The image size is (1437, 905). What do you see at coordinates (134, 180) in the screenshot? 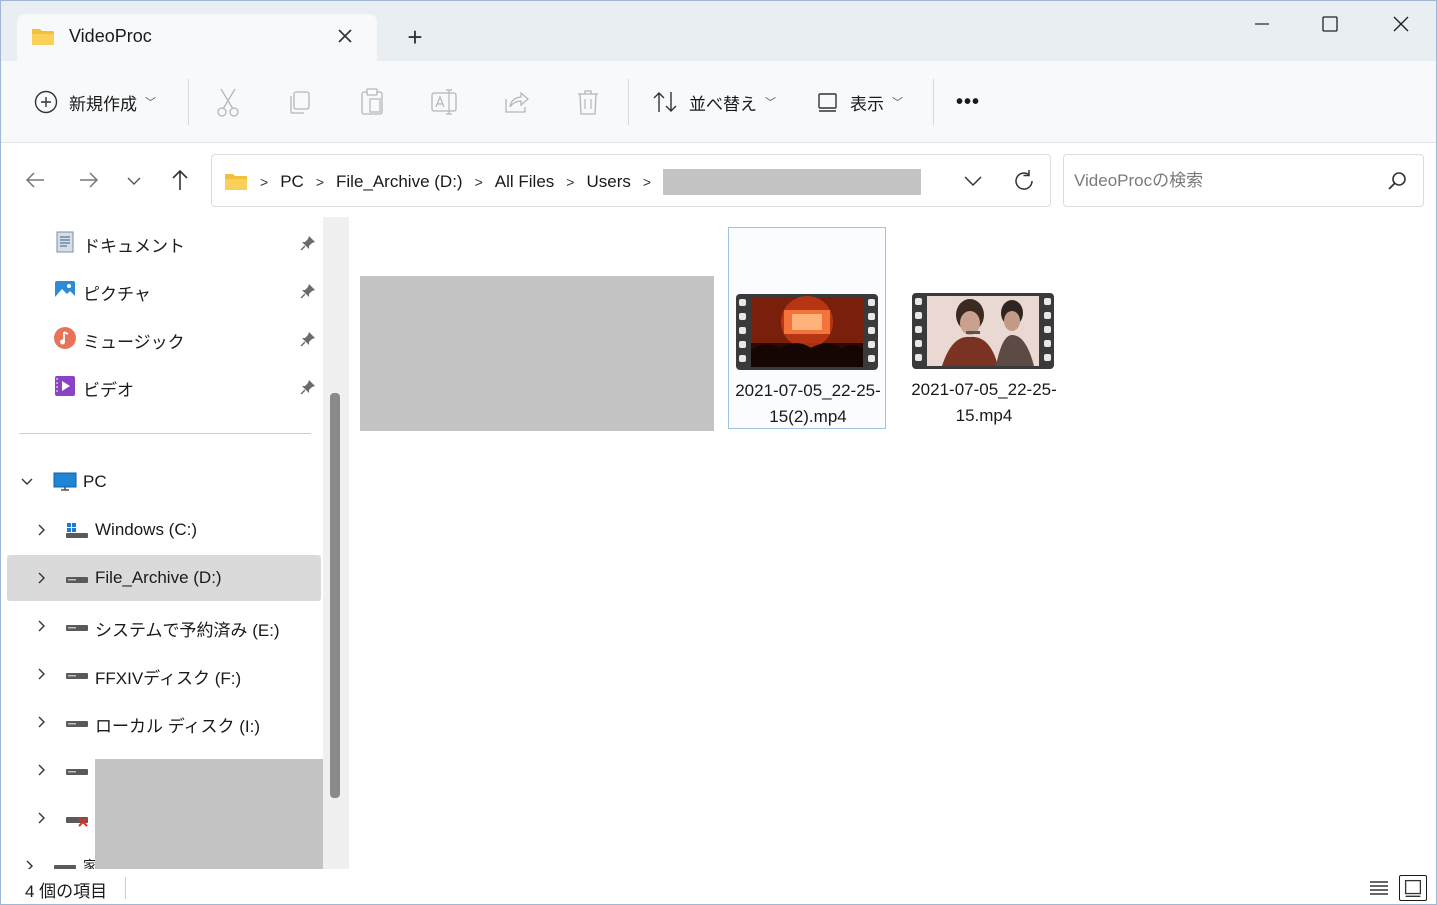
I see `recent-locations-chevron-icon` at bounding box center [134, 180].